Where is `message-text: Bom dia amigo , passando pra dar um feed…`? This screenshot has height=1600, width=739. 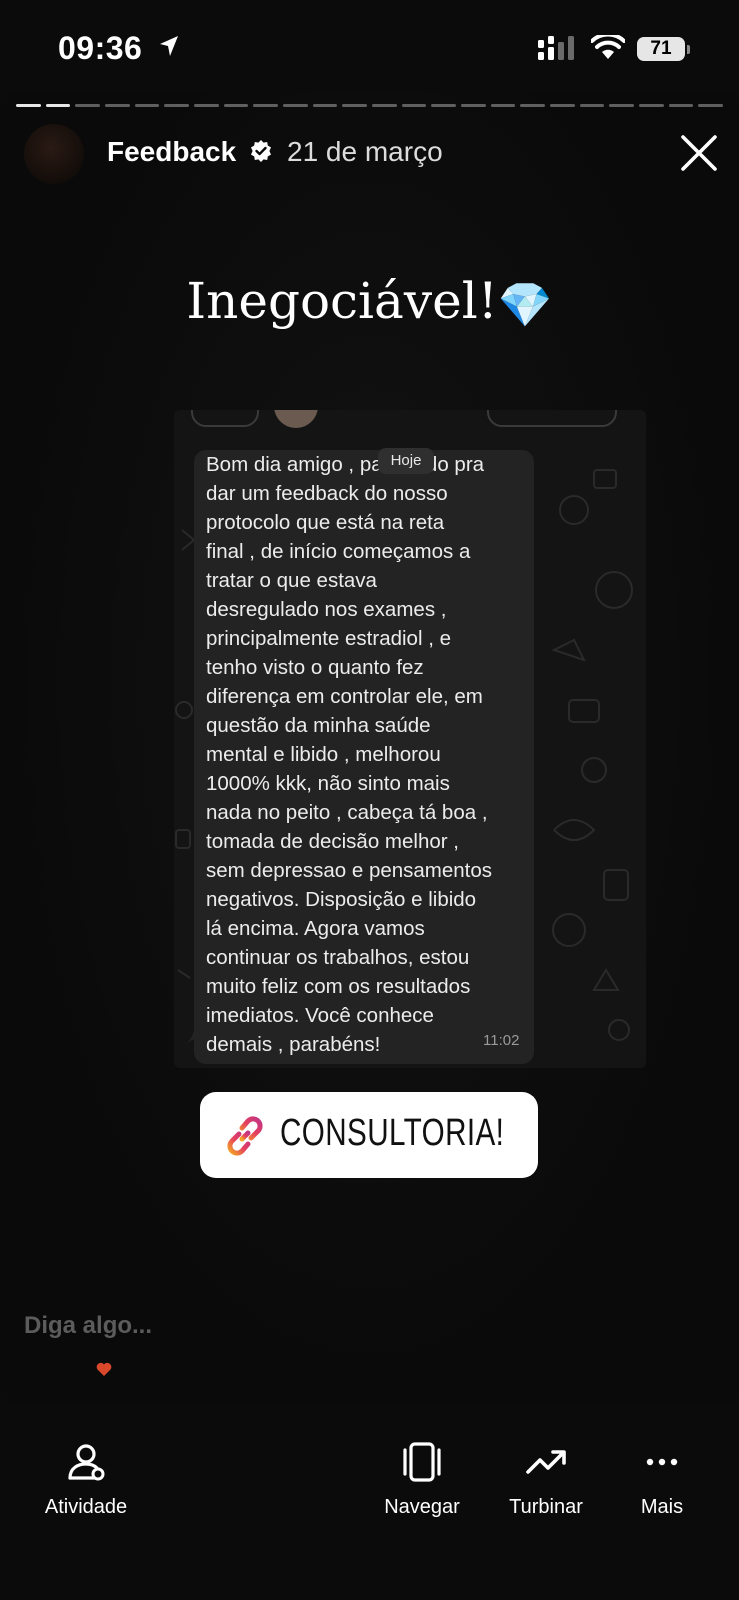
message-text: Bom dia amigo , passando pra dar um feed… is located at coordinates (349, 754).